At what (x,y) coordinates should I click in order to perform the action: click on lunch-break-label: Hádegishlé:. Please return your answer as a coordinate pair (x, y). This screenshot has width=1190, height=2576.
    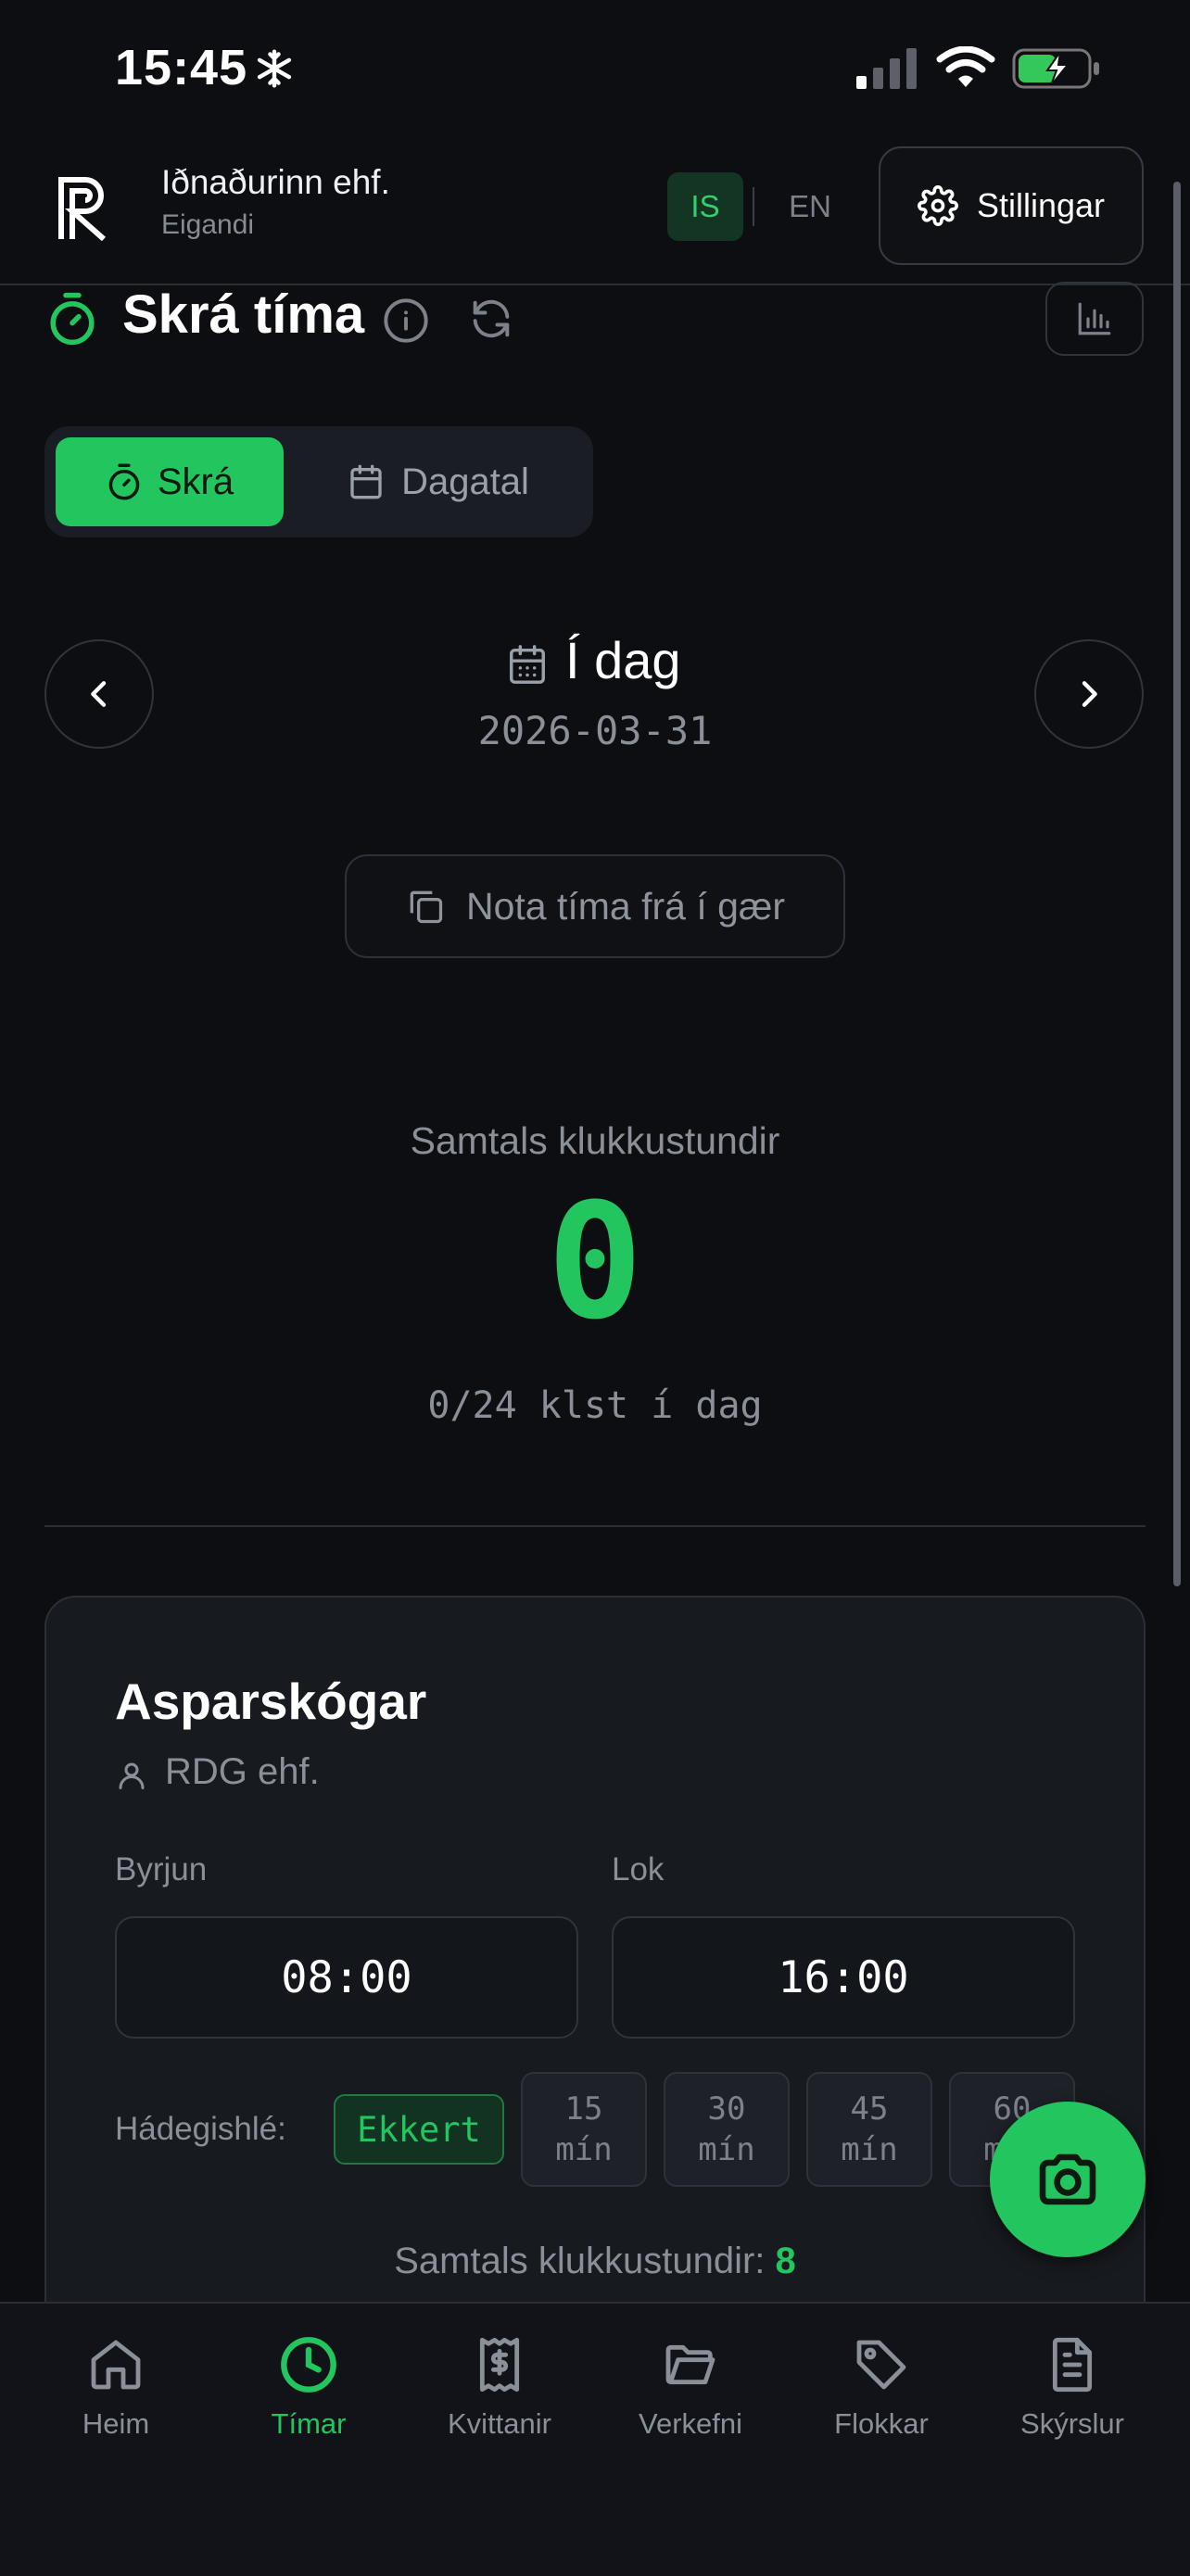
    Looking at the image, I should click on (200, 2129).